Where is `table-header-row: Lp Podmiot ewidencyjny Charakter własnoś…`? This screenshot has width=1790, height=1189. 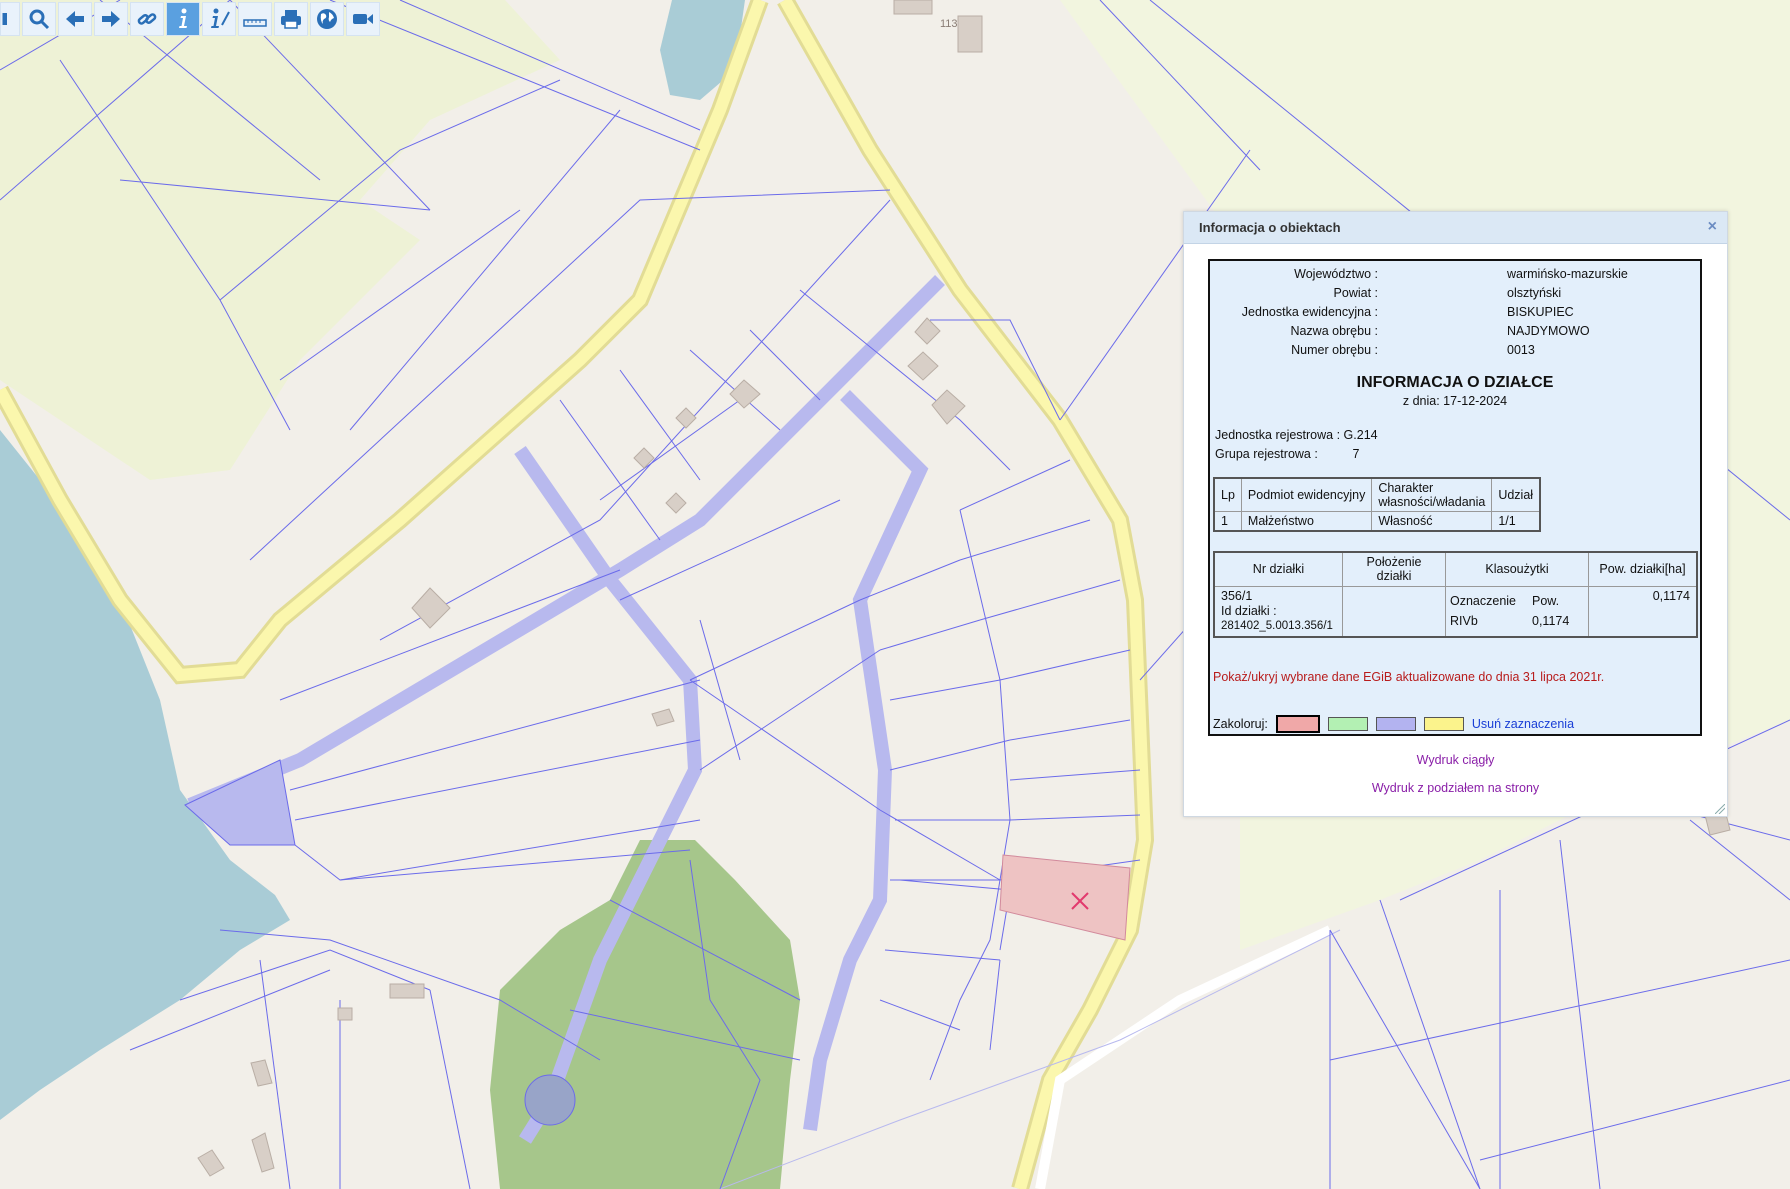 table-header-row: Lp Podmiot ewidencyjny Charakter własnoś… is located at coordinates (1377, 494).